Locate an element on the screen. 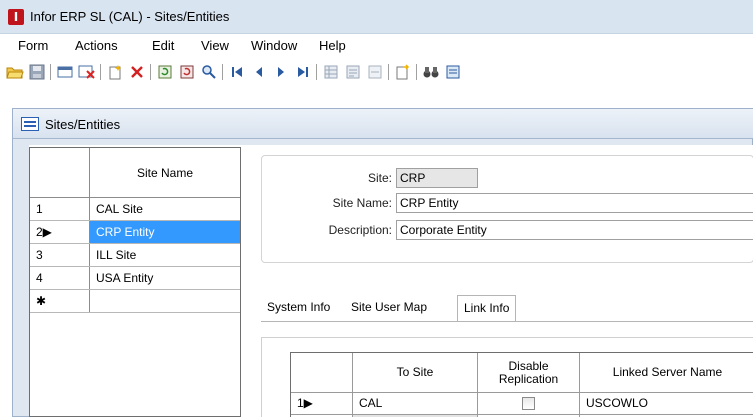 This screenshot has height=417, width=753. row-number: 3 is located at coordinates (60, 255).